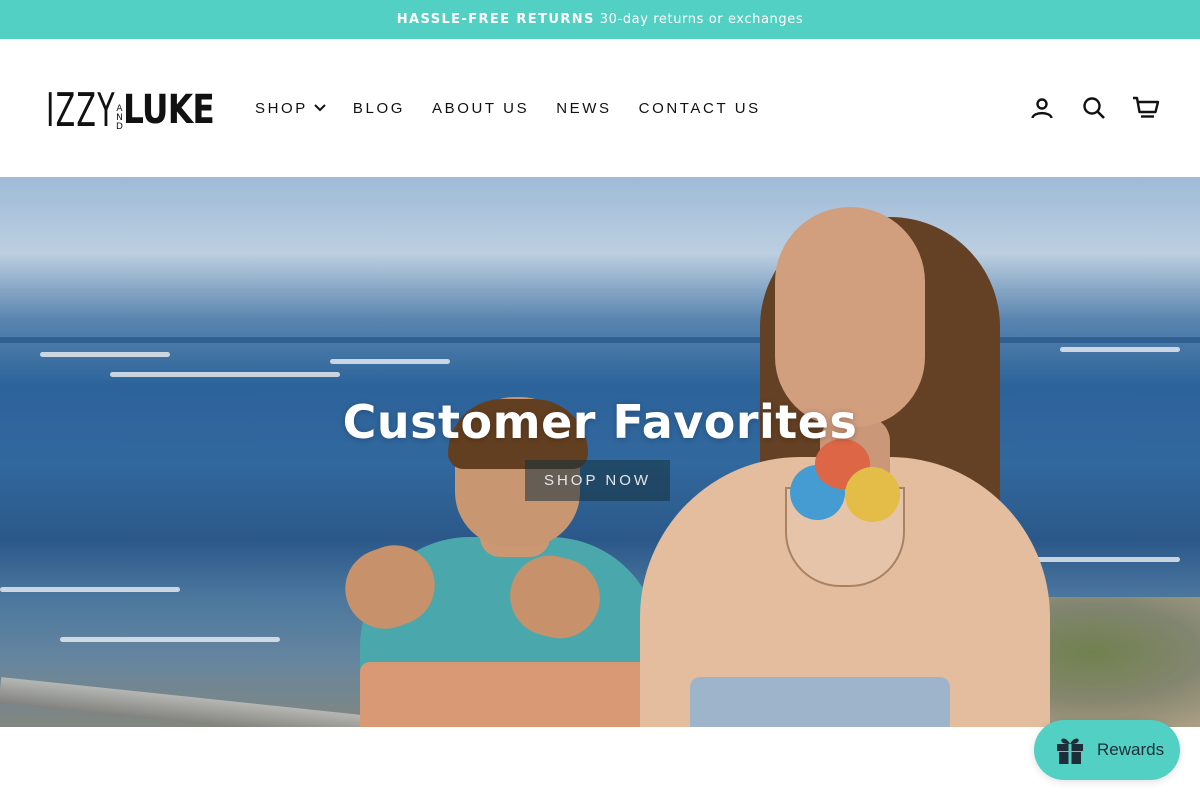 The width and height of the screenshot is (1200, 800). Describe the element at coordinates (1070, 751) in the screenshot. I see `gift-icon` at that location.